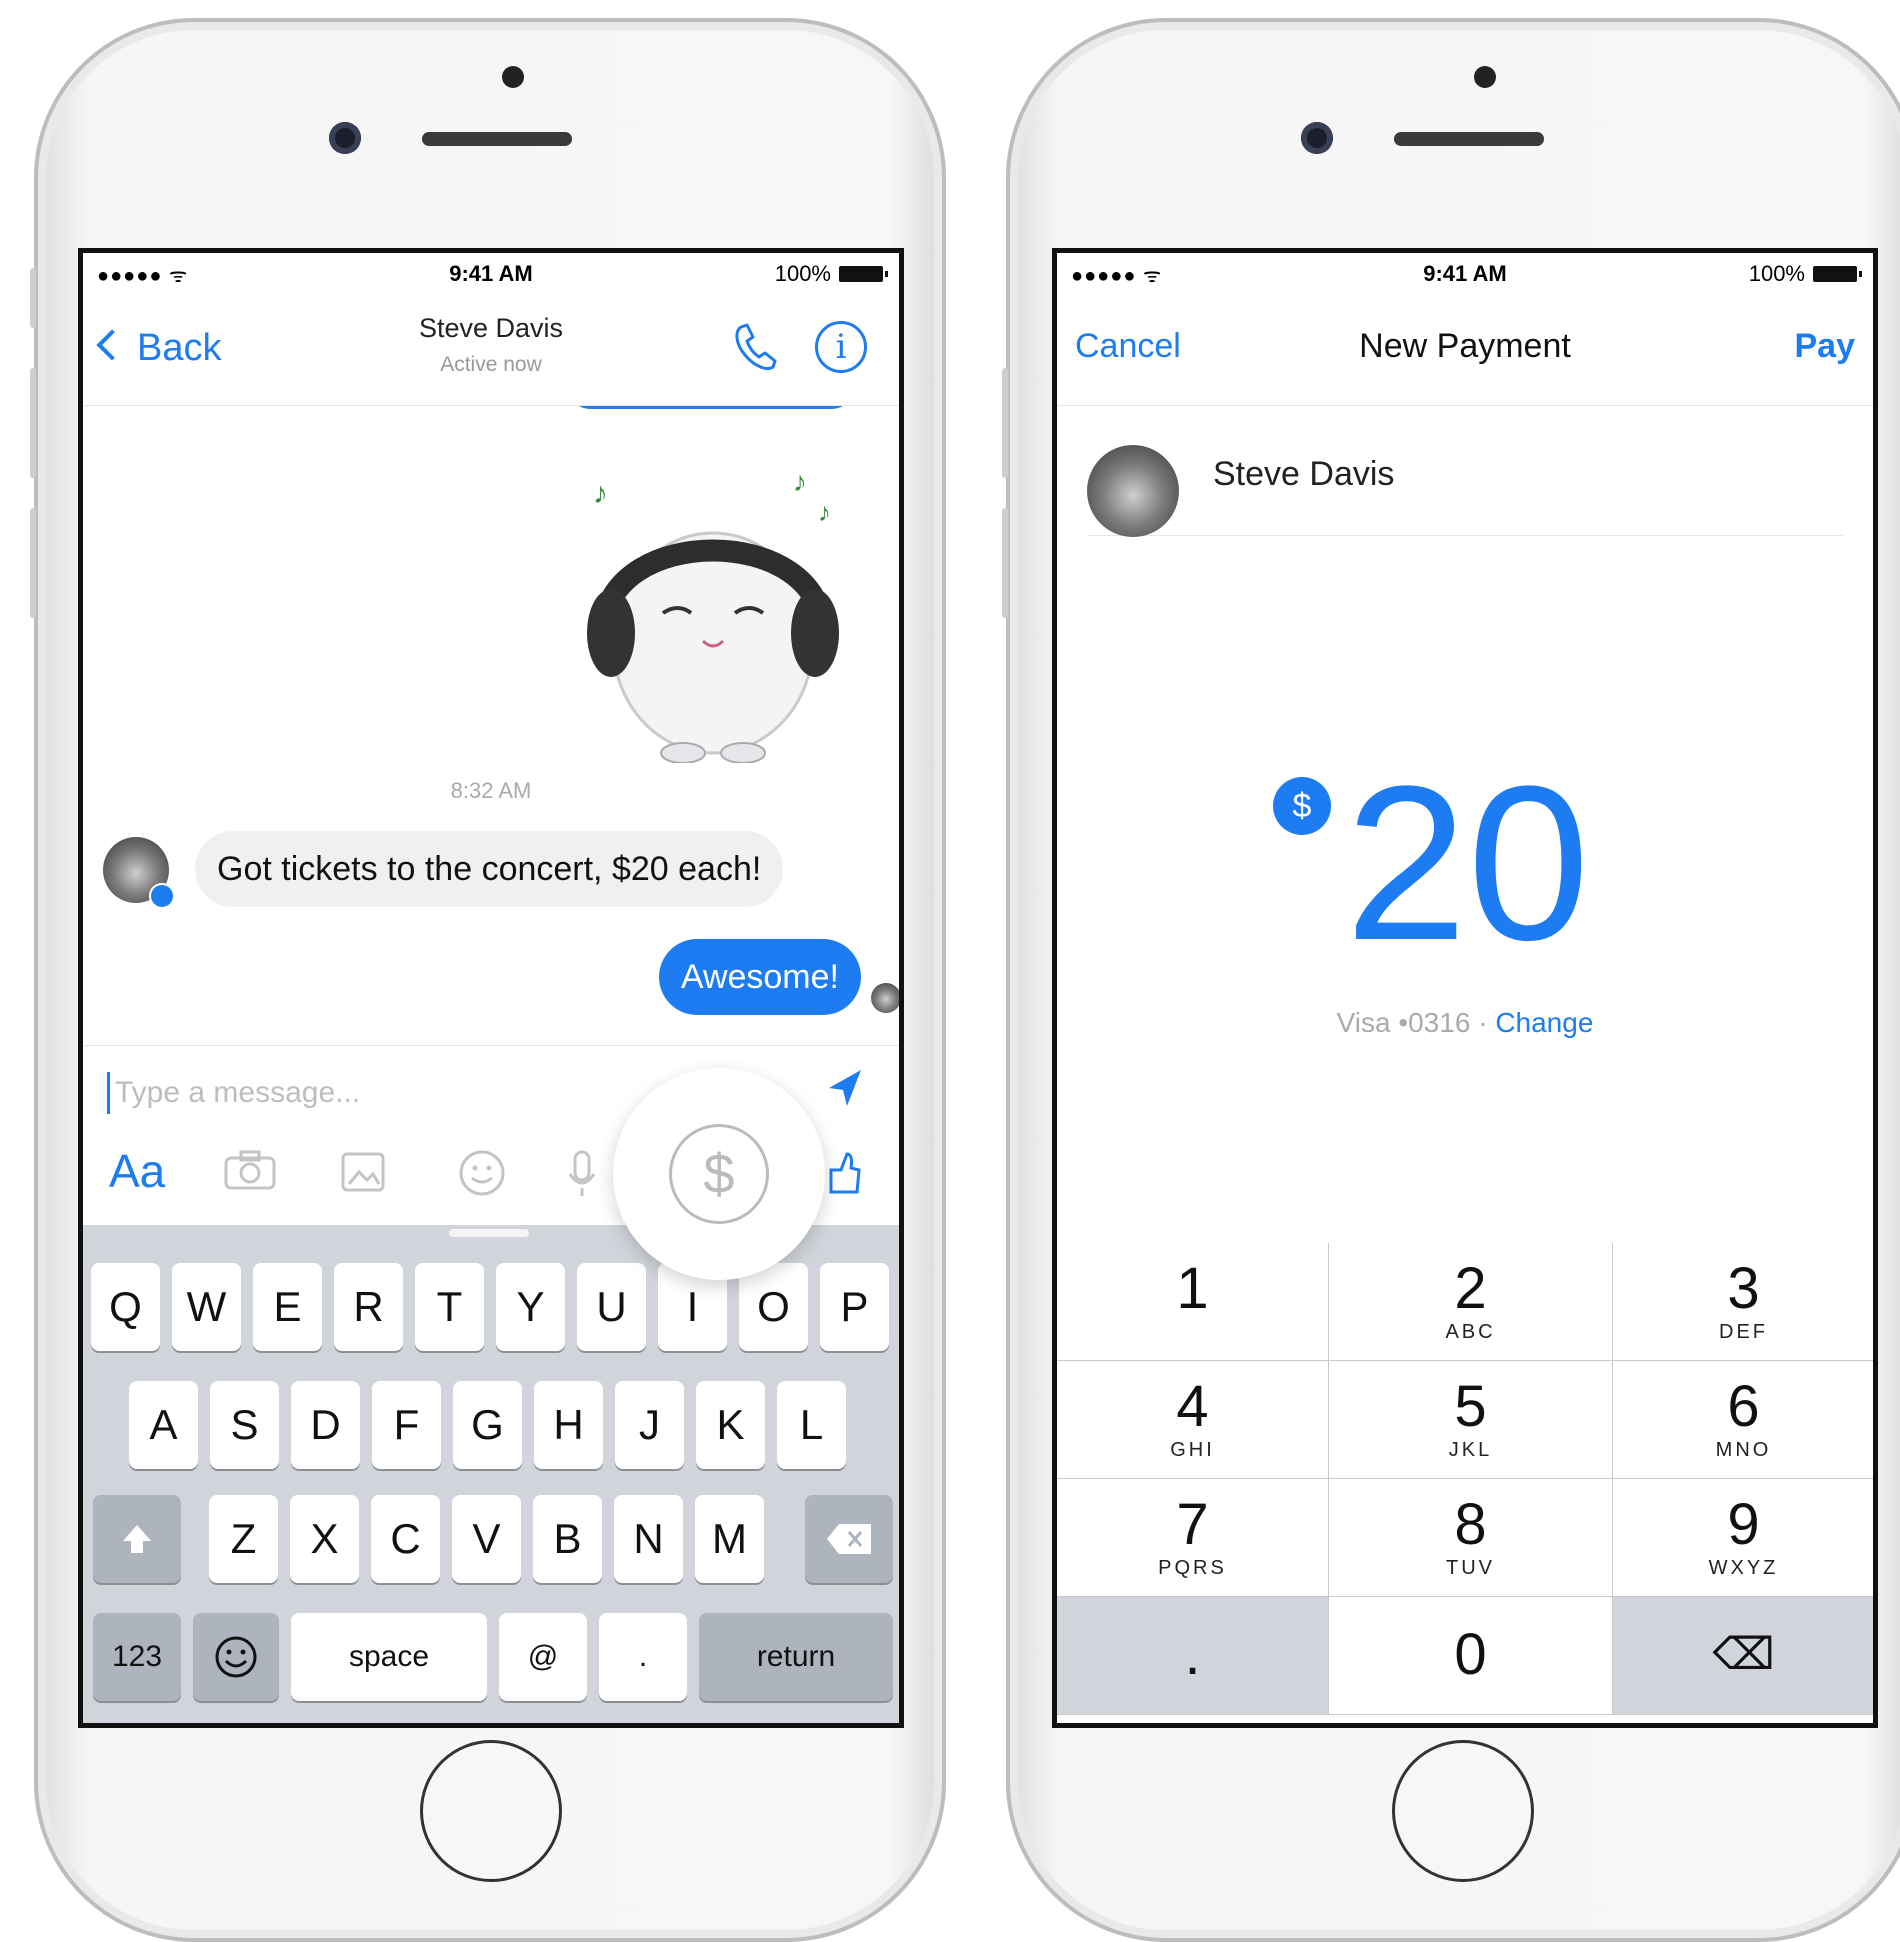 The height and width of the screenshot is (1942, 1900). What do you see at coordinates (1825, 346) in the screenshot?
I see `pay-button: Pay` at bounding box center [1825, 346].